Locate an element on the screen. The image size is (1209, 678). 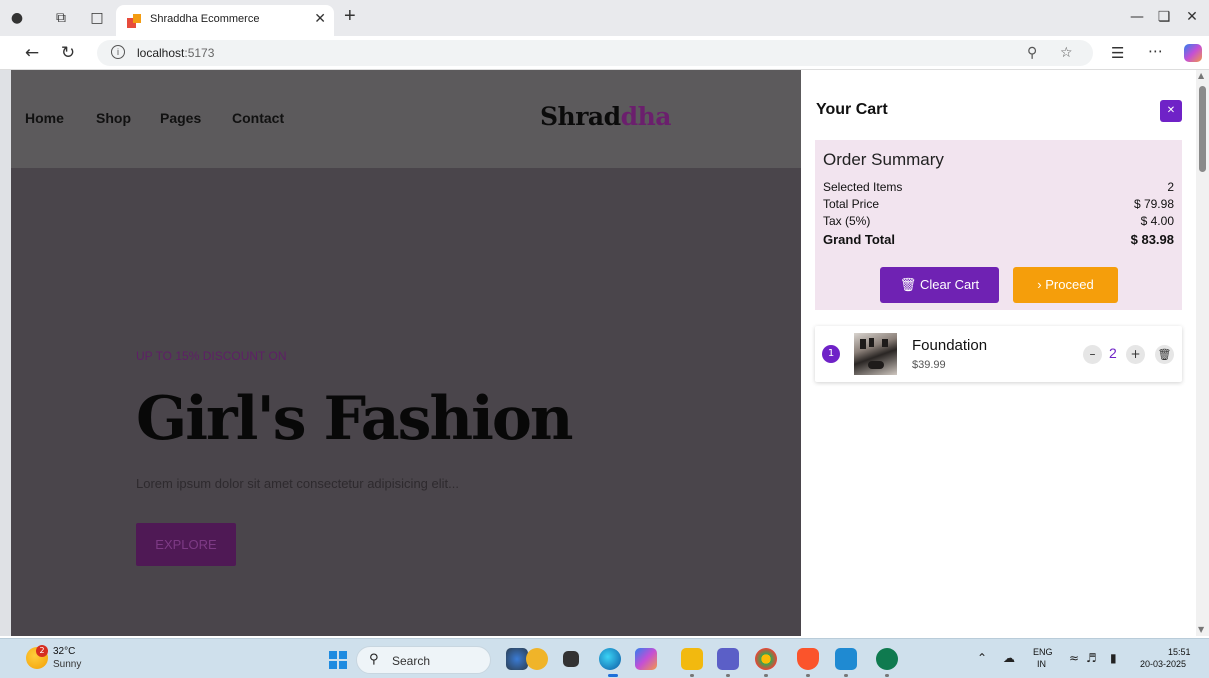
clear-cart-label: Clear Cart is located at coordinates (949, 284).